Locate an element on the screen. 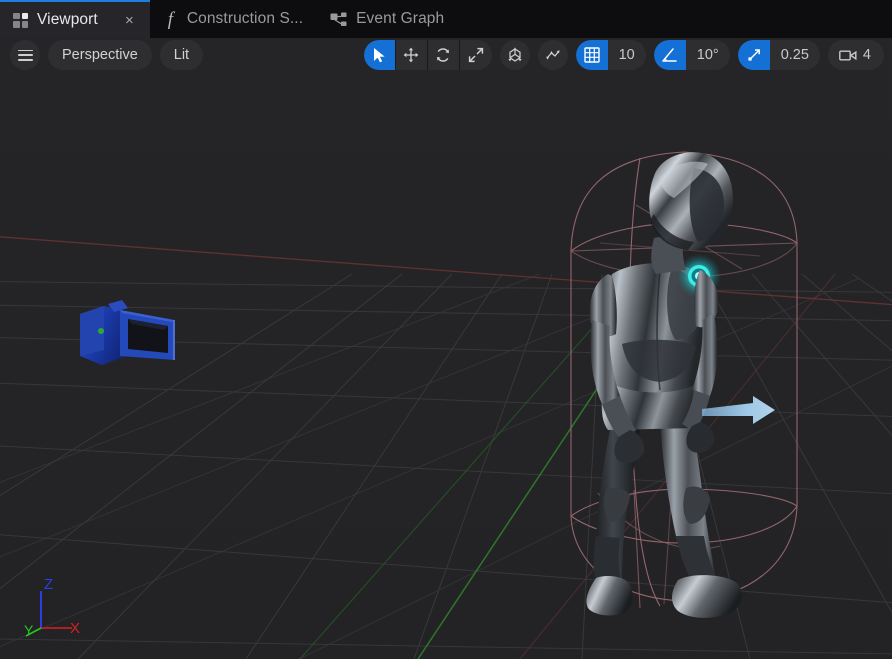  scale-snap-toggle is located at coordinates (753, 55).